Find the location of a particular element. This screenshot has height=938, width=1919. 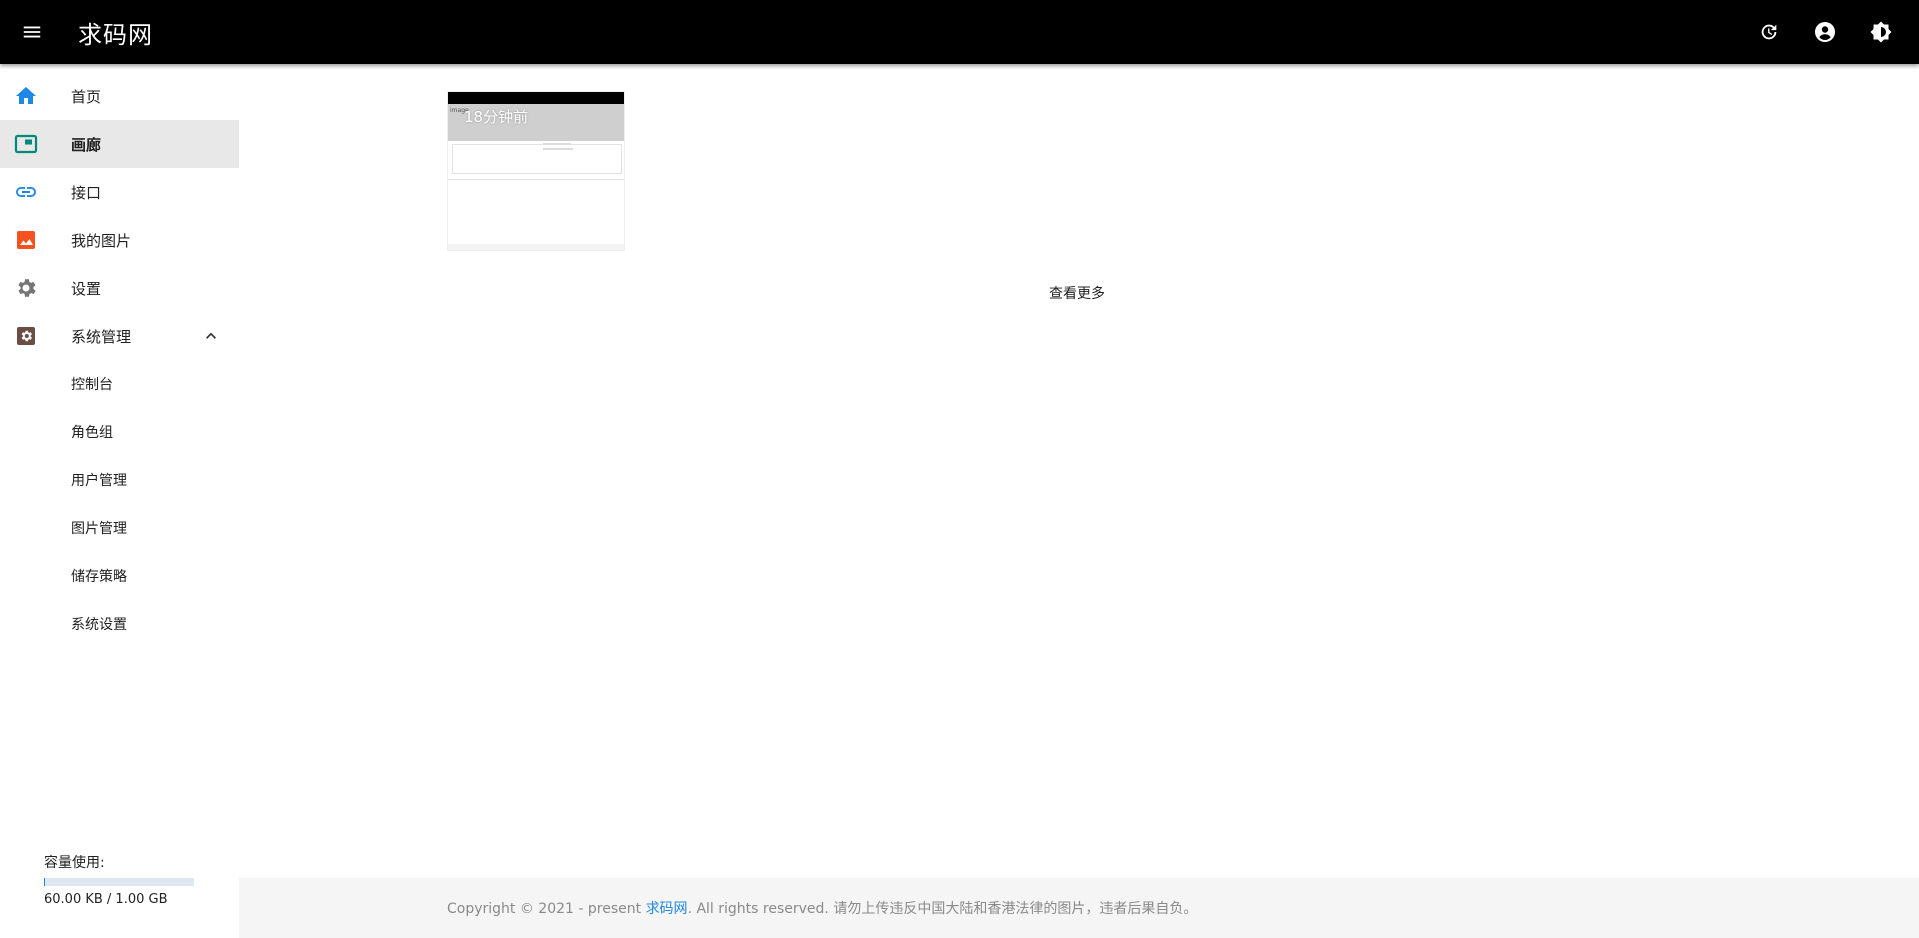

menu-icon is located at coordinates (32, 32).